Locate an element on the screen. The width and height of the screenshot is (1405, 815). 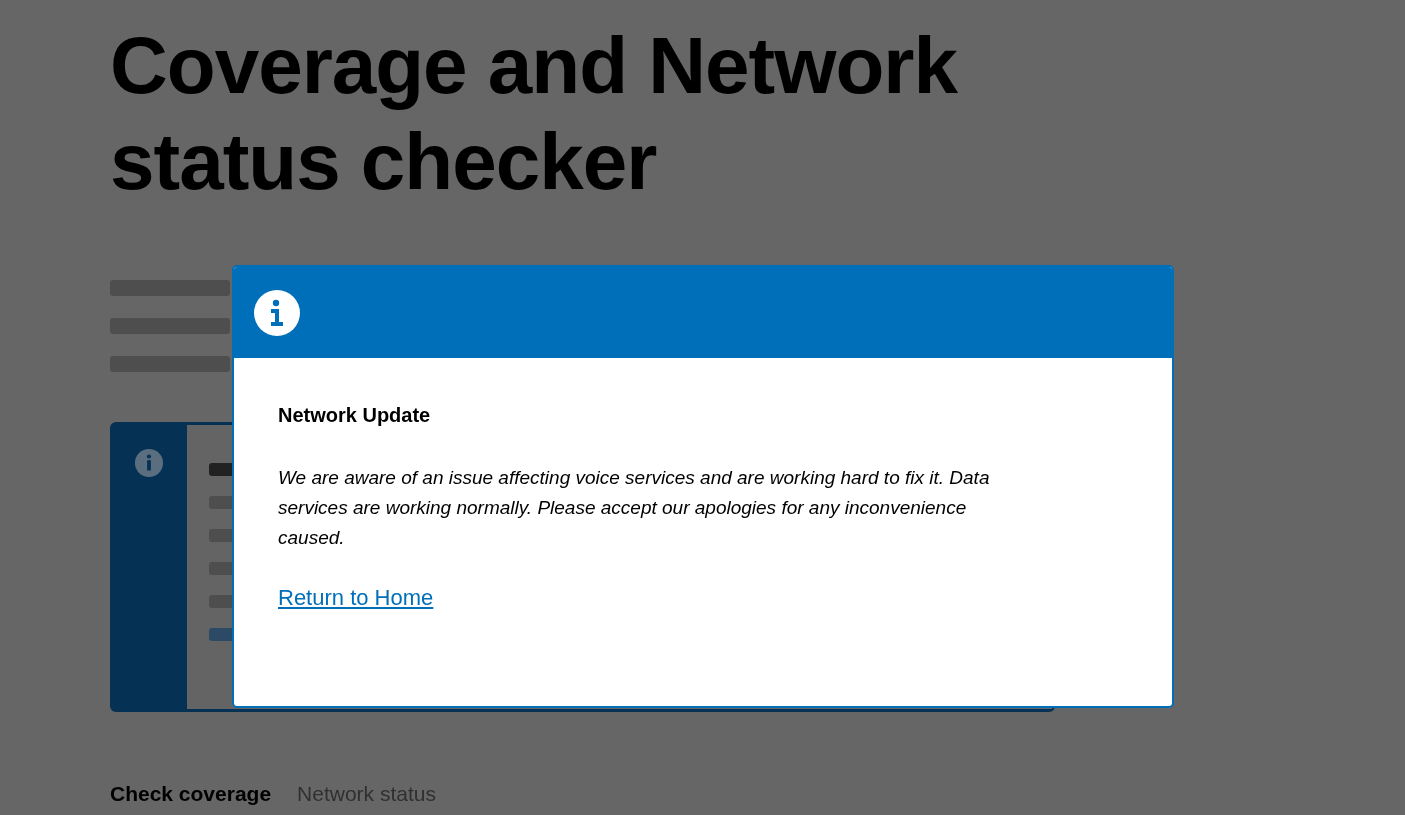
modal-title: Network Update is located at coordinates (355, 415).